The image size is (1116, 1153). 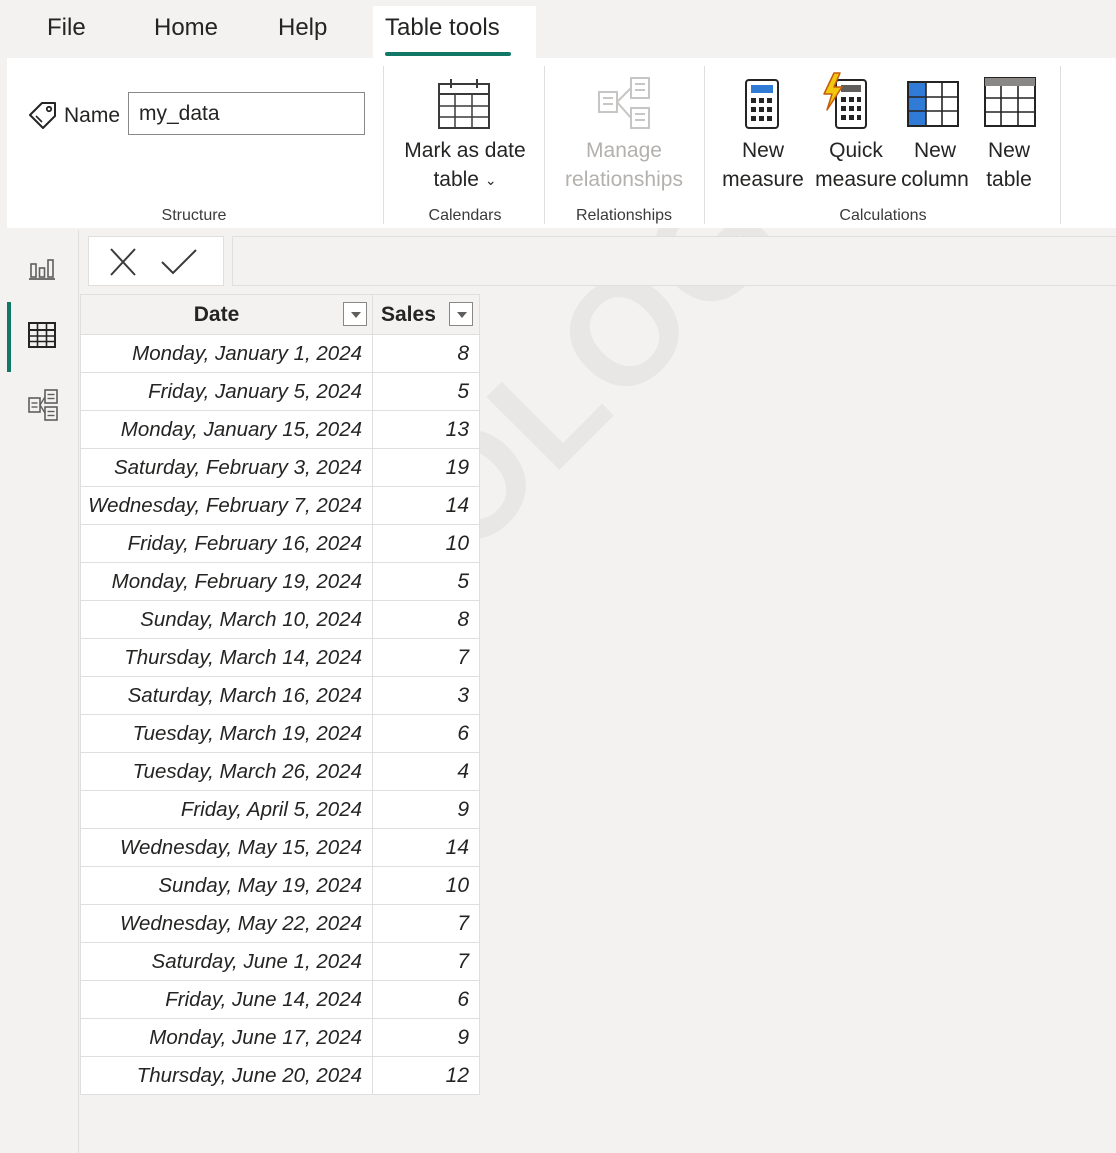 I want to click on column-header-sales-label: Sales, so click(x=408, y=314).